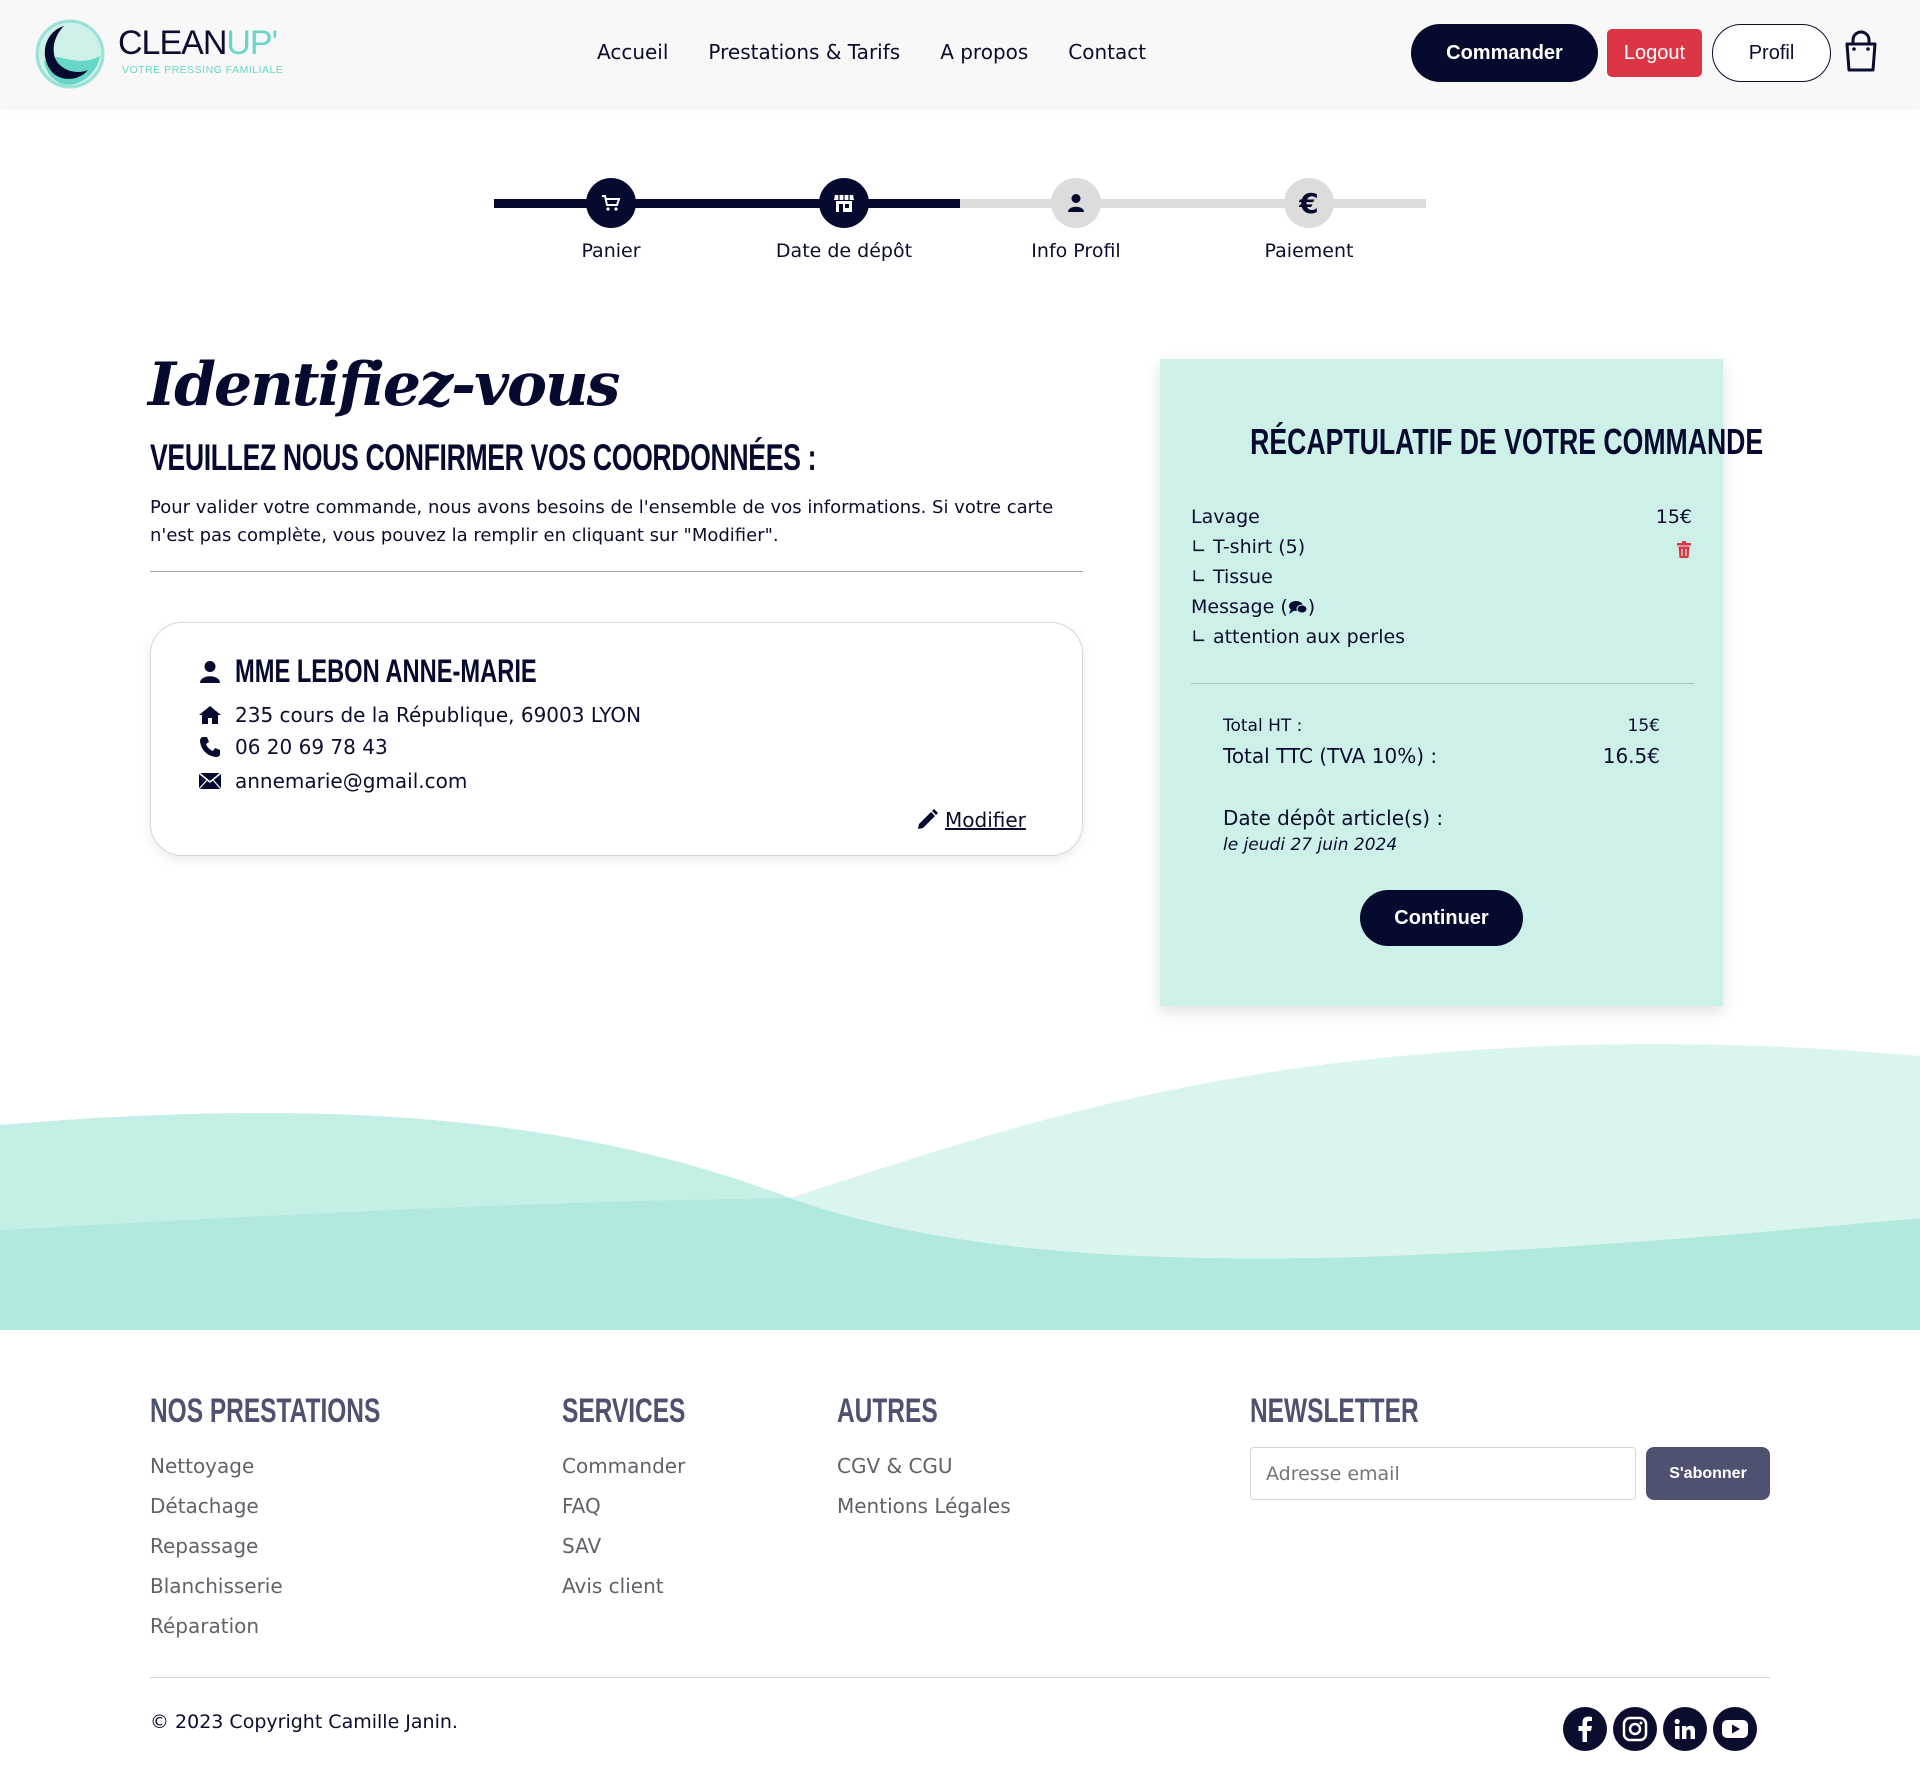 The image size is (1920, 1788). What do you see at coordinates (1263, 726) in the screenshot?
I see `total-ht-label: Total HT :` at bounding box center [1263, 726].